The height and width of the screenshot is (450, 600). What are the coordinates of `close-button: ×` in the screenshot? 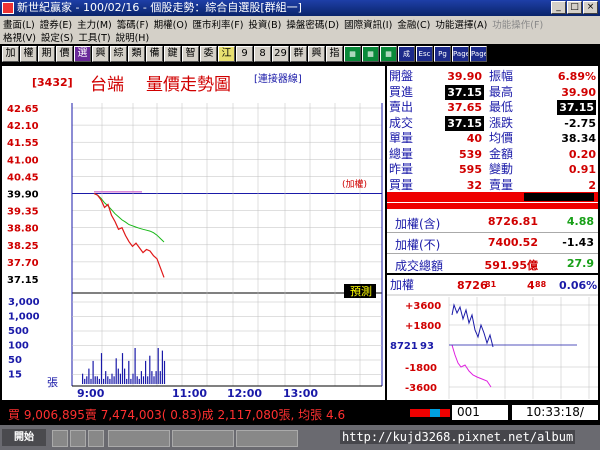 It's located at (590, 7).